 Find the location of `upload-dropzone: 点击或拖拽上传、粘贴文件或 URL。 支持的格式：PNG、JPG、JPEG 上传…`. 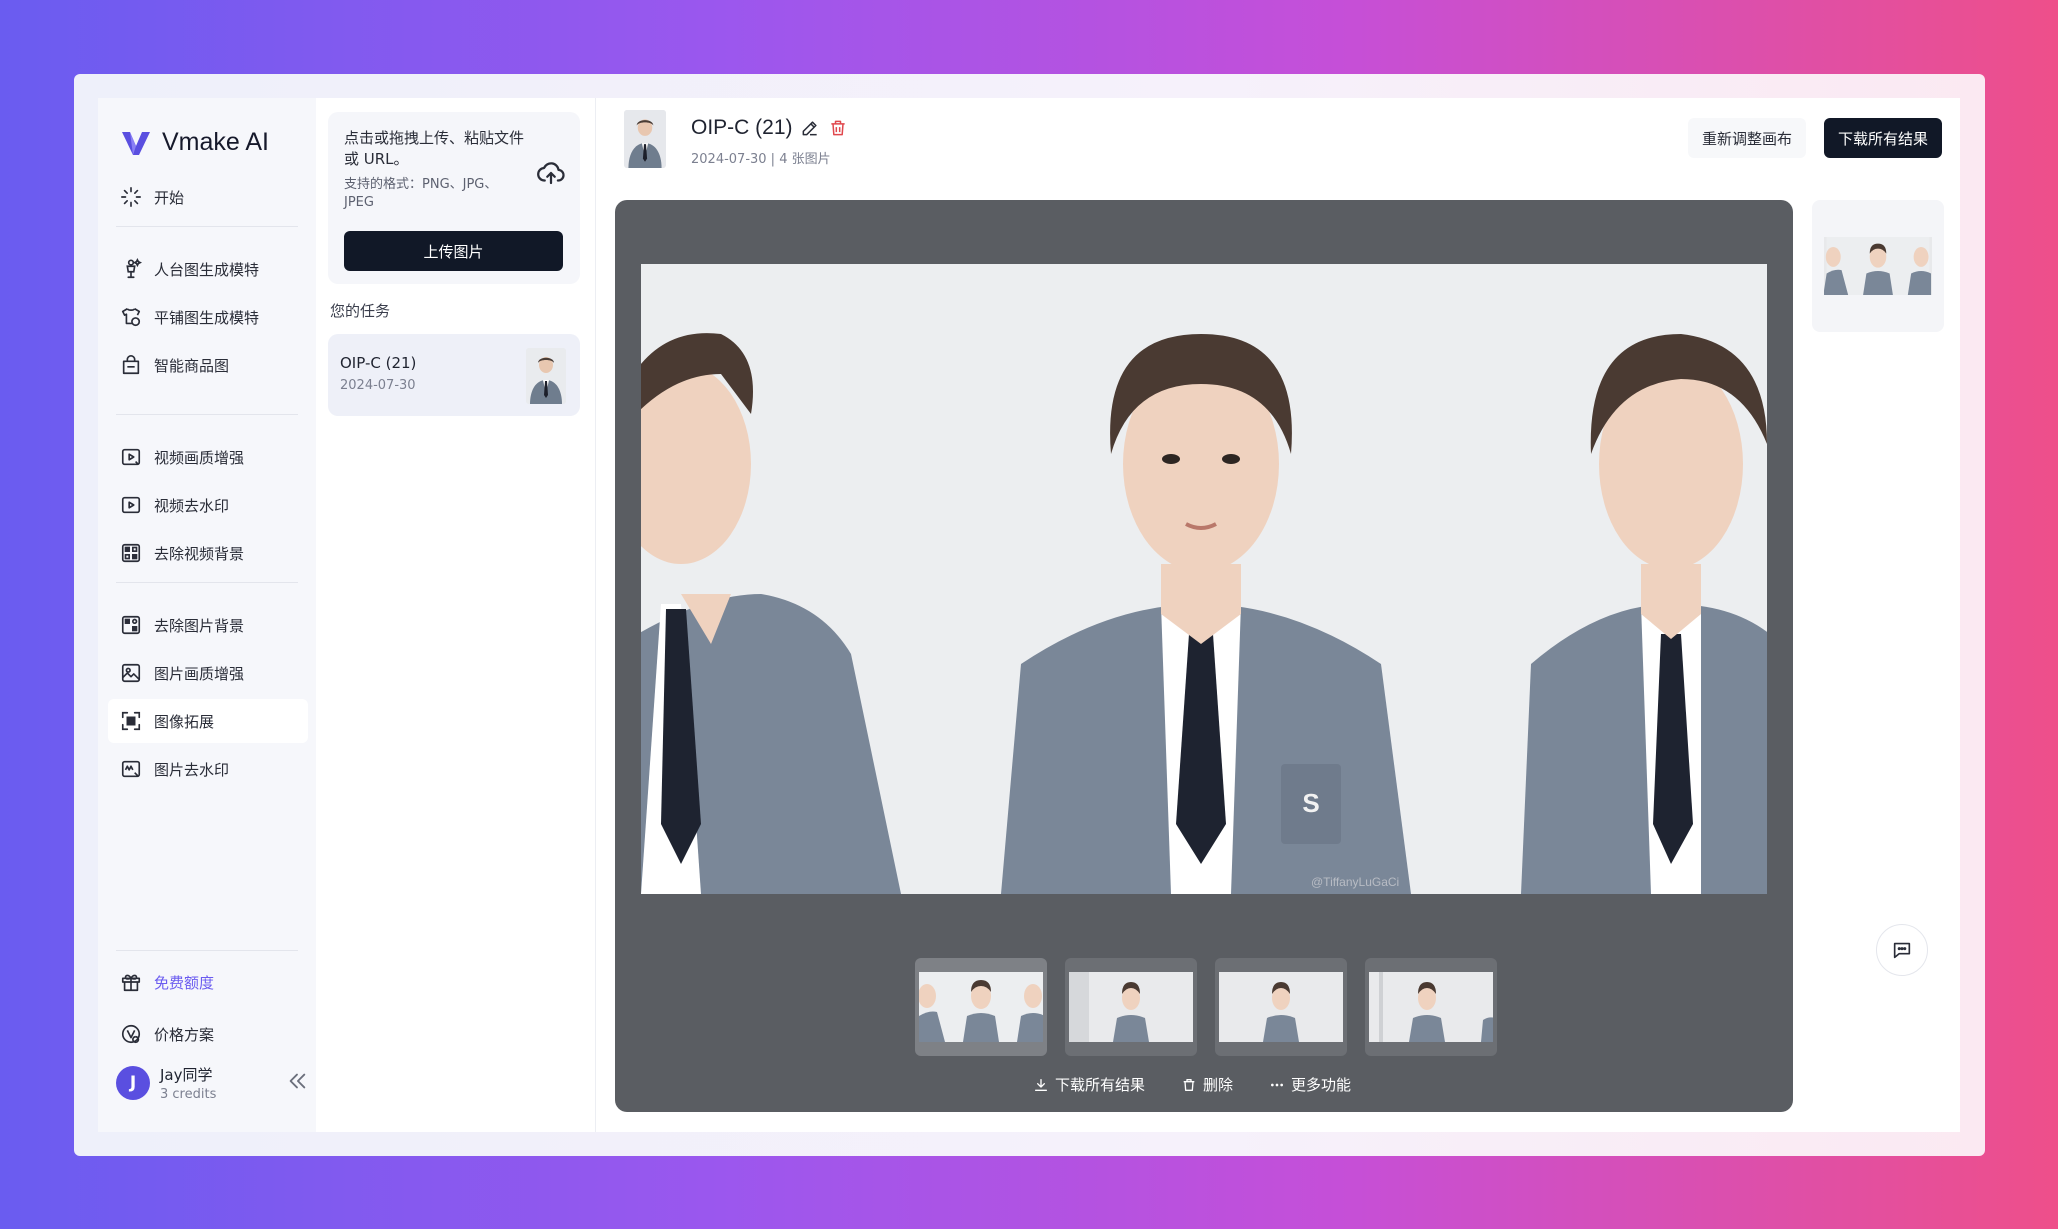

upload-dropzone: 点击或拖拽上传、粘贴文件或 URL。 支持的格式：PNG、JPG、JPEG 上传… is located at coordinates (454, 198).